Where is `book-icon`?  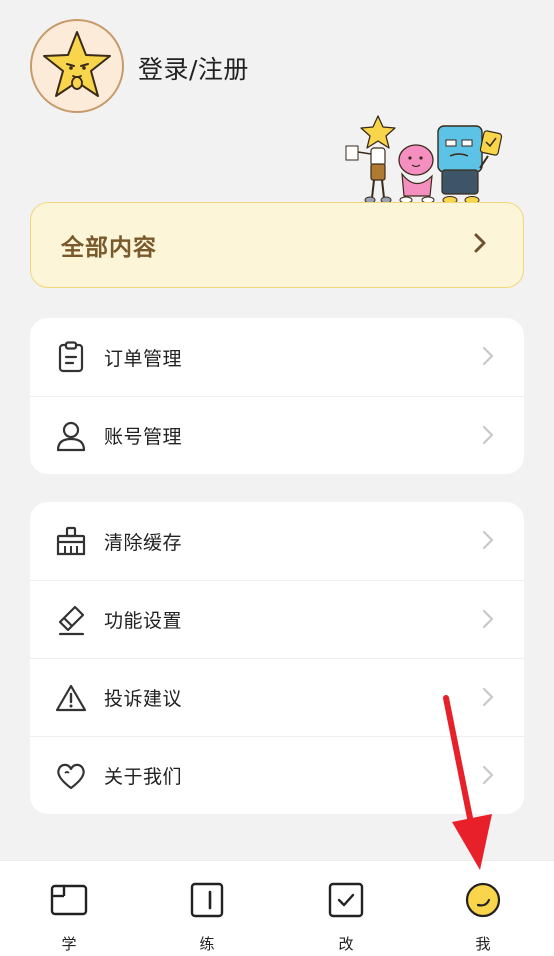 book-icon is located at coordinates (69, 900).